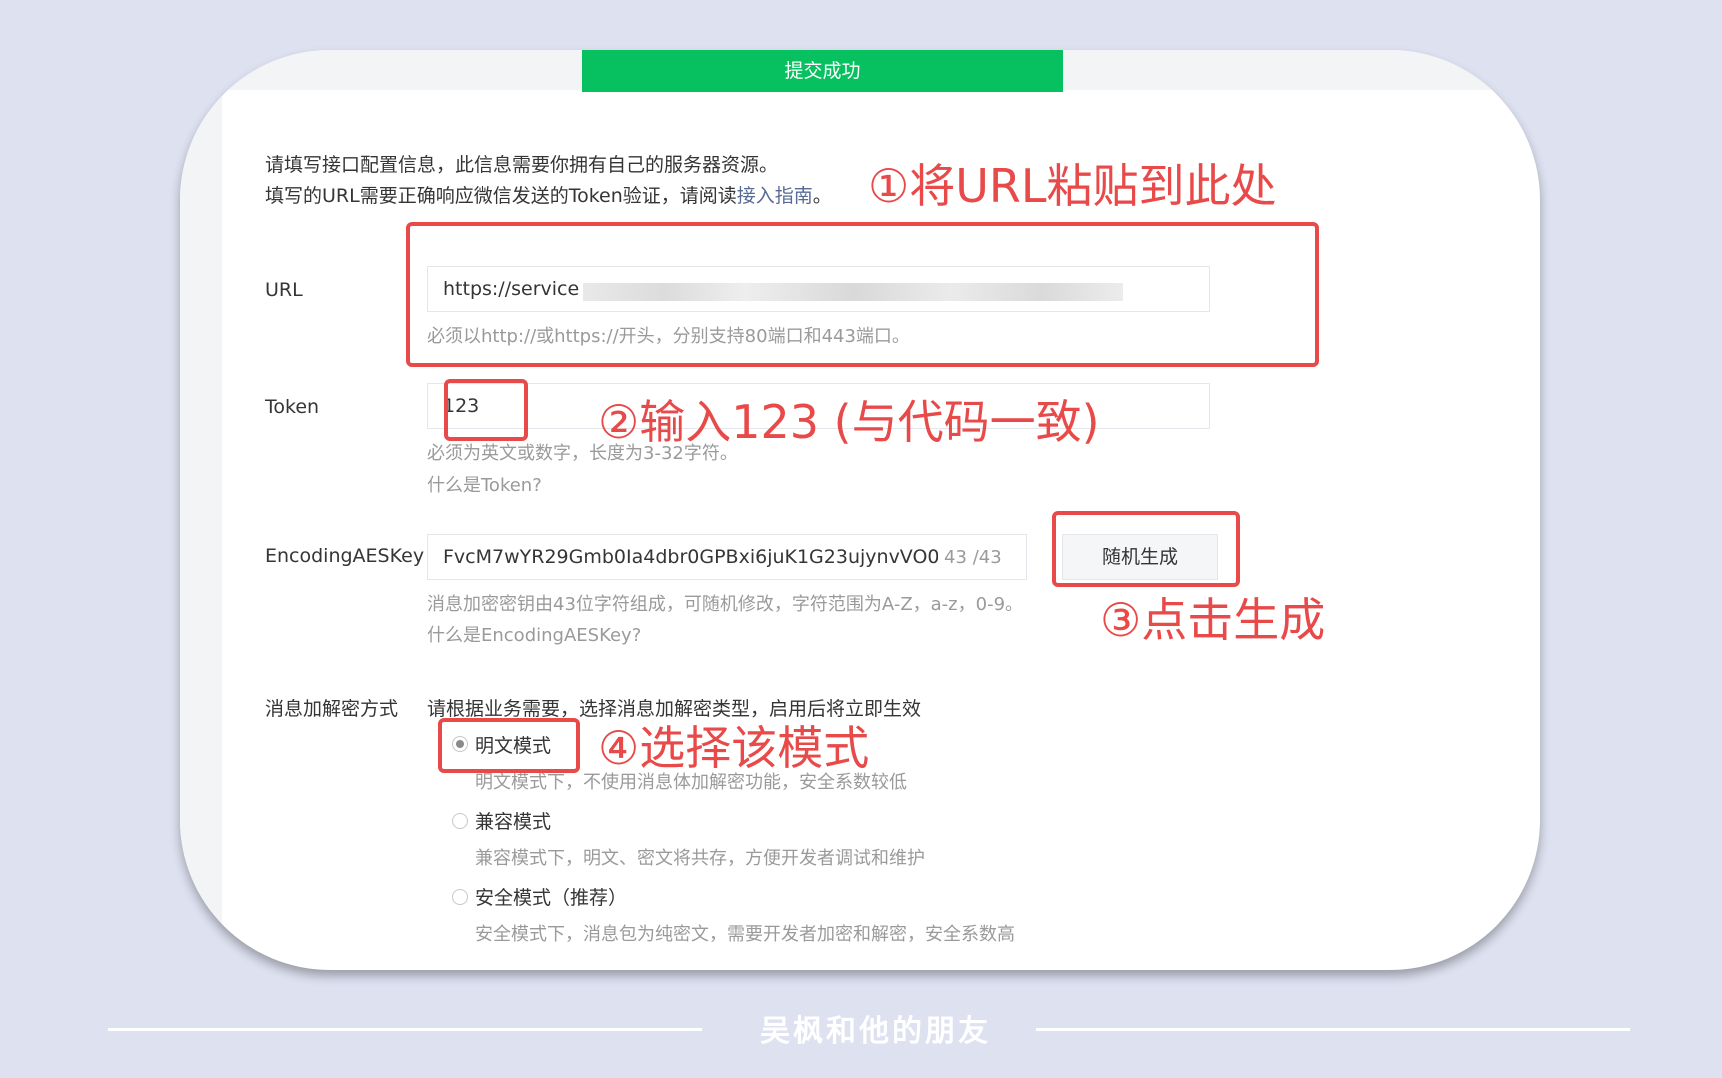  I want to click on aes-char-count: 43 /43, so click(973, 557).